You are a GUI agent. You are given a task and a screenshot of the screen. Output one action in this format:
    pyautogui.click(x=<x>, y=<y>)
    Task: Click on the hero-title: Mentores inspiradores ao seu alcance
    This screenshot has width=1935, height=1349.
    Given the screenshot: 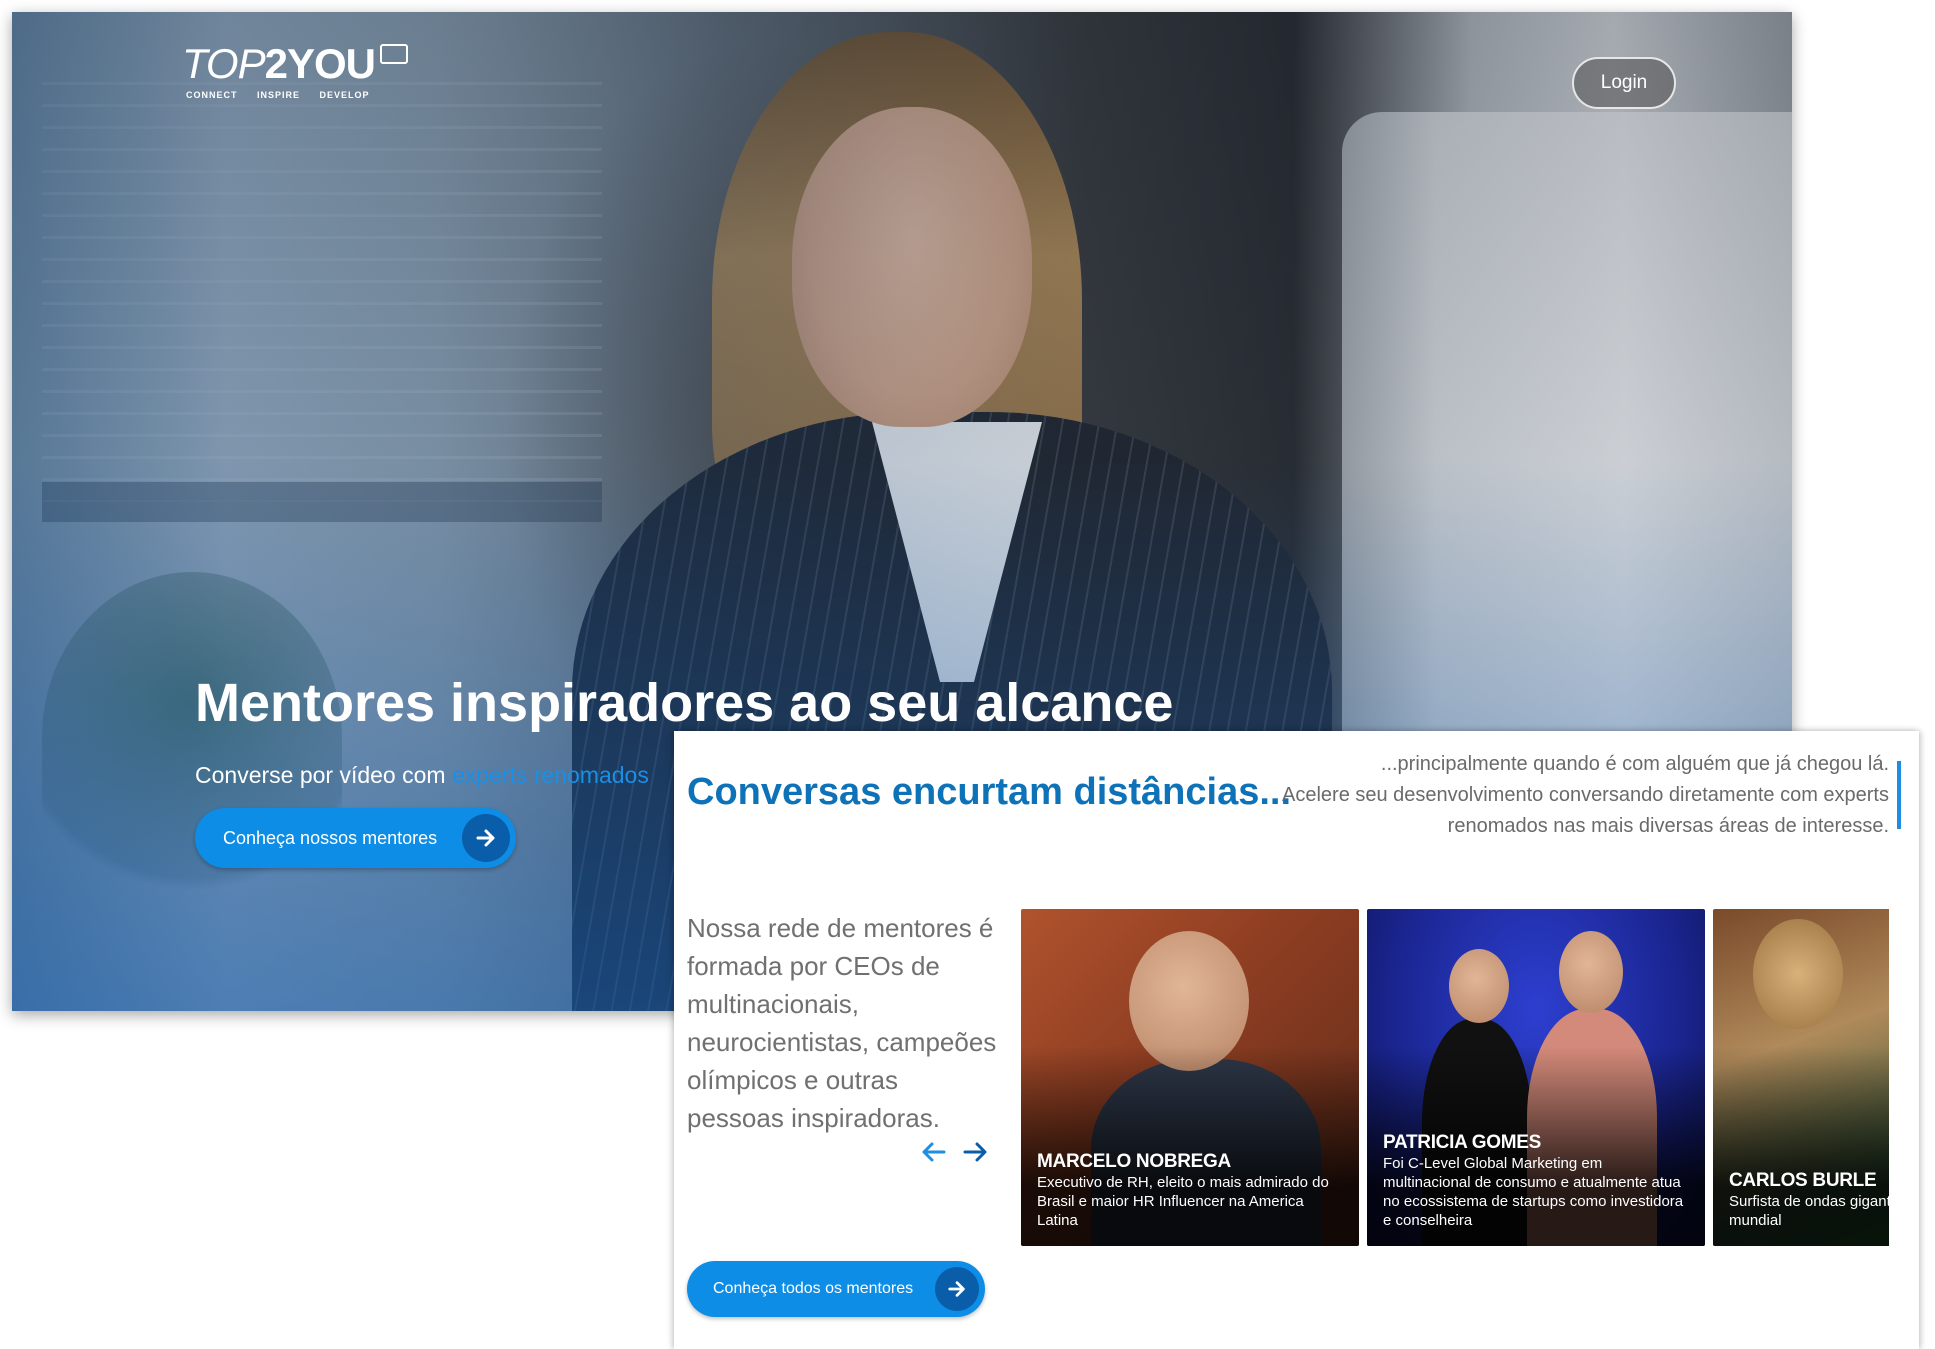 What is the action you would take?
    pyautogui.click(x=684, y=703)
    